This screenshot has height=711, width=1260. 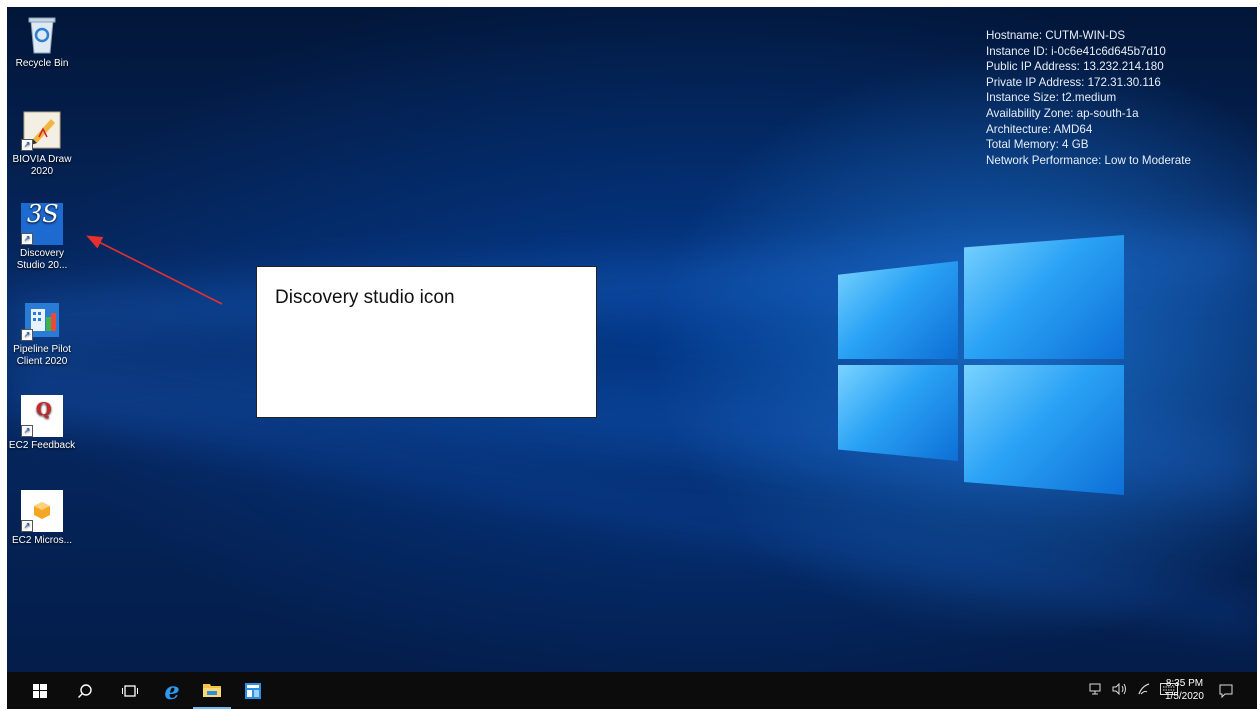 What do you see at coordinates (1184, 683) in the screenshot?
I see `clock-time: 8:35 PM` at bounding box center [1184, 683].